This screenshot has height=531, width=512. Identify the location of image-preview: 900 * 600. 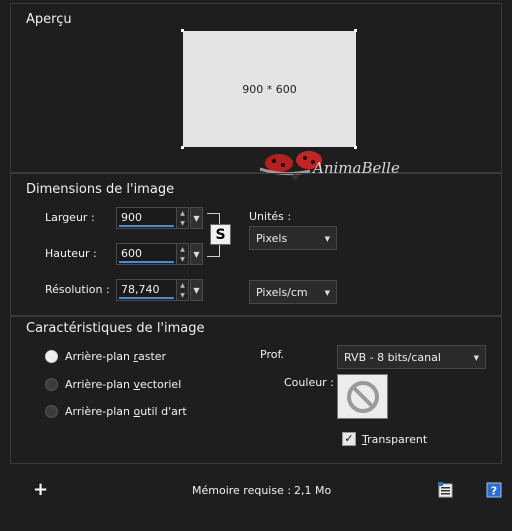
(269, 89).